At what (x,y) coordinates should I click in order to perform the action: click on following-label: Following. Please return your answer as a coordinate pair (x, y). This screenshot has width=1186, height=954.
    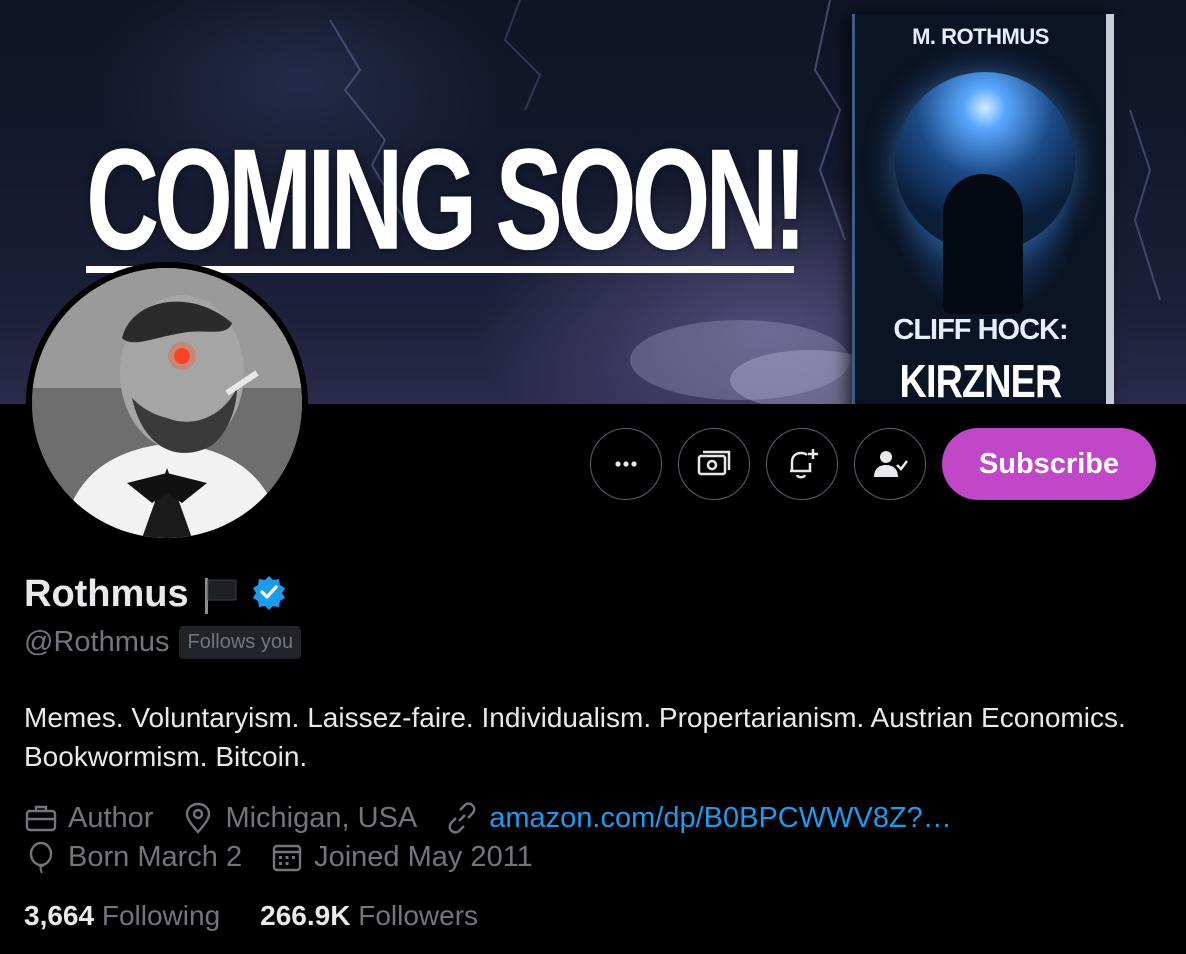
    Looking at the image, I should click on (161, 915).